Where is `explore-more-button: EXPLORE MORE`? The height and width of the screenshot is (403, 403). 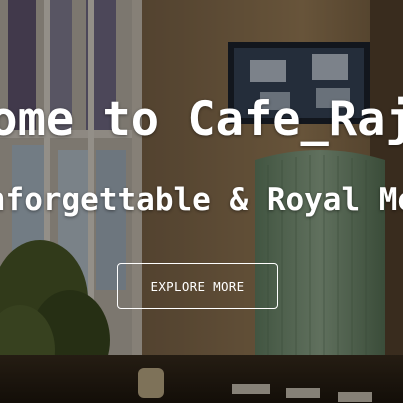
explore-more-button: EXPLORE MORE is located at coordinates (197, 286).